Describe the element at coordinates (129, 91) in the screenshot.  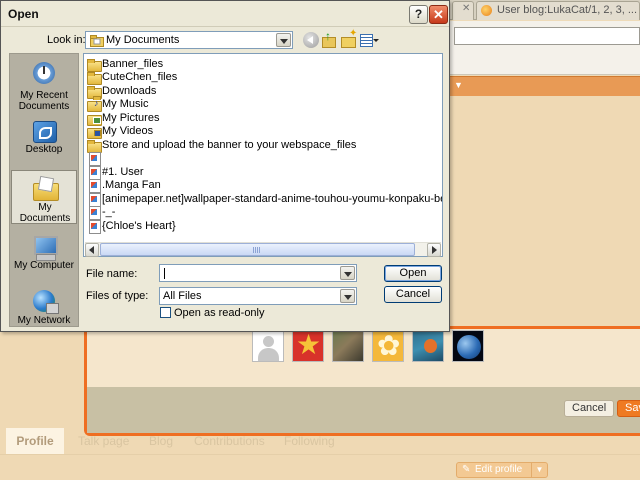
I see `file-name: Downloads` at that location.